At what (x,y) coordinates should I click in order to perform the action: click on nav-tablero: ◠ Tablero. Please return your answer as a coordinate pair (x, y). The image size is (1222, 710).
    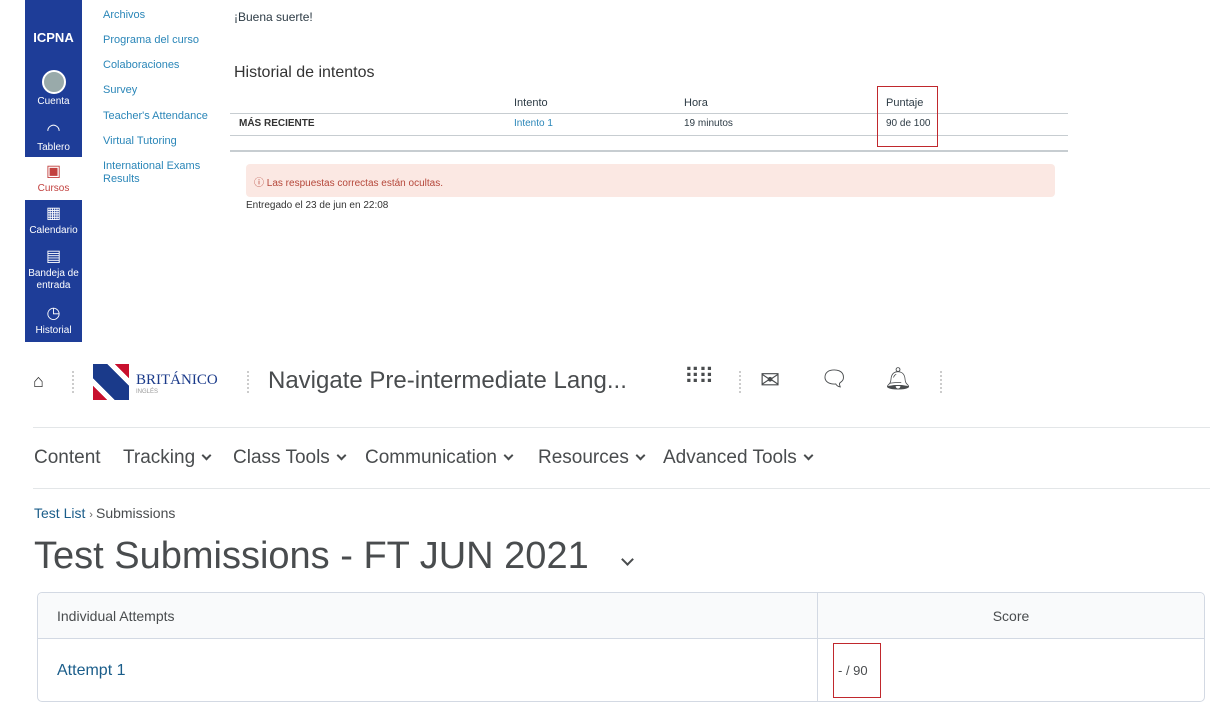
    Looking at the image, I should click on (53, 138).